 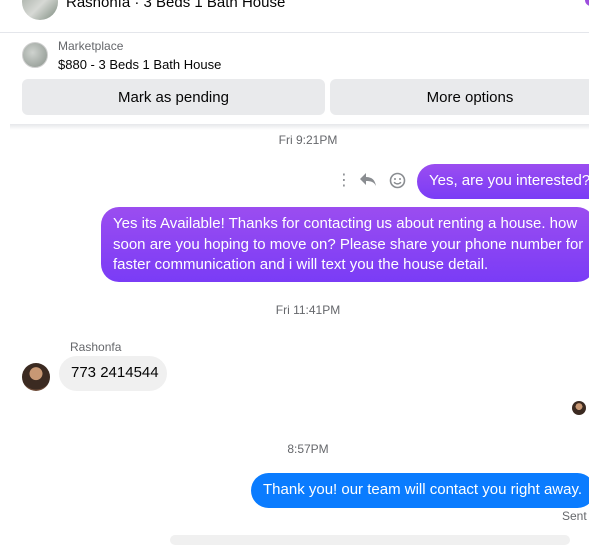 I want to click on conversation-title: Rashonfa · 3 Beds 1 Bath House, so click(x=175, y=5).